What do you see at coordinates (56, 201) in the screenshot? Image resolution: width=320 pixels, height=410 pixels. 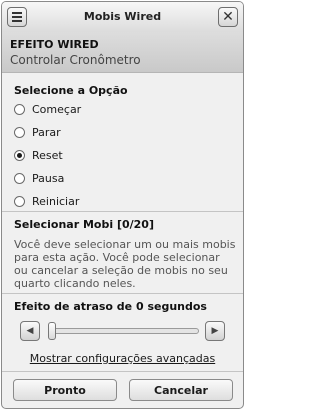 I see `option-label: Reiniciar` at bounding box center [56, 201].